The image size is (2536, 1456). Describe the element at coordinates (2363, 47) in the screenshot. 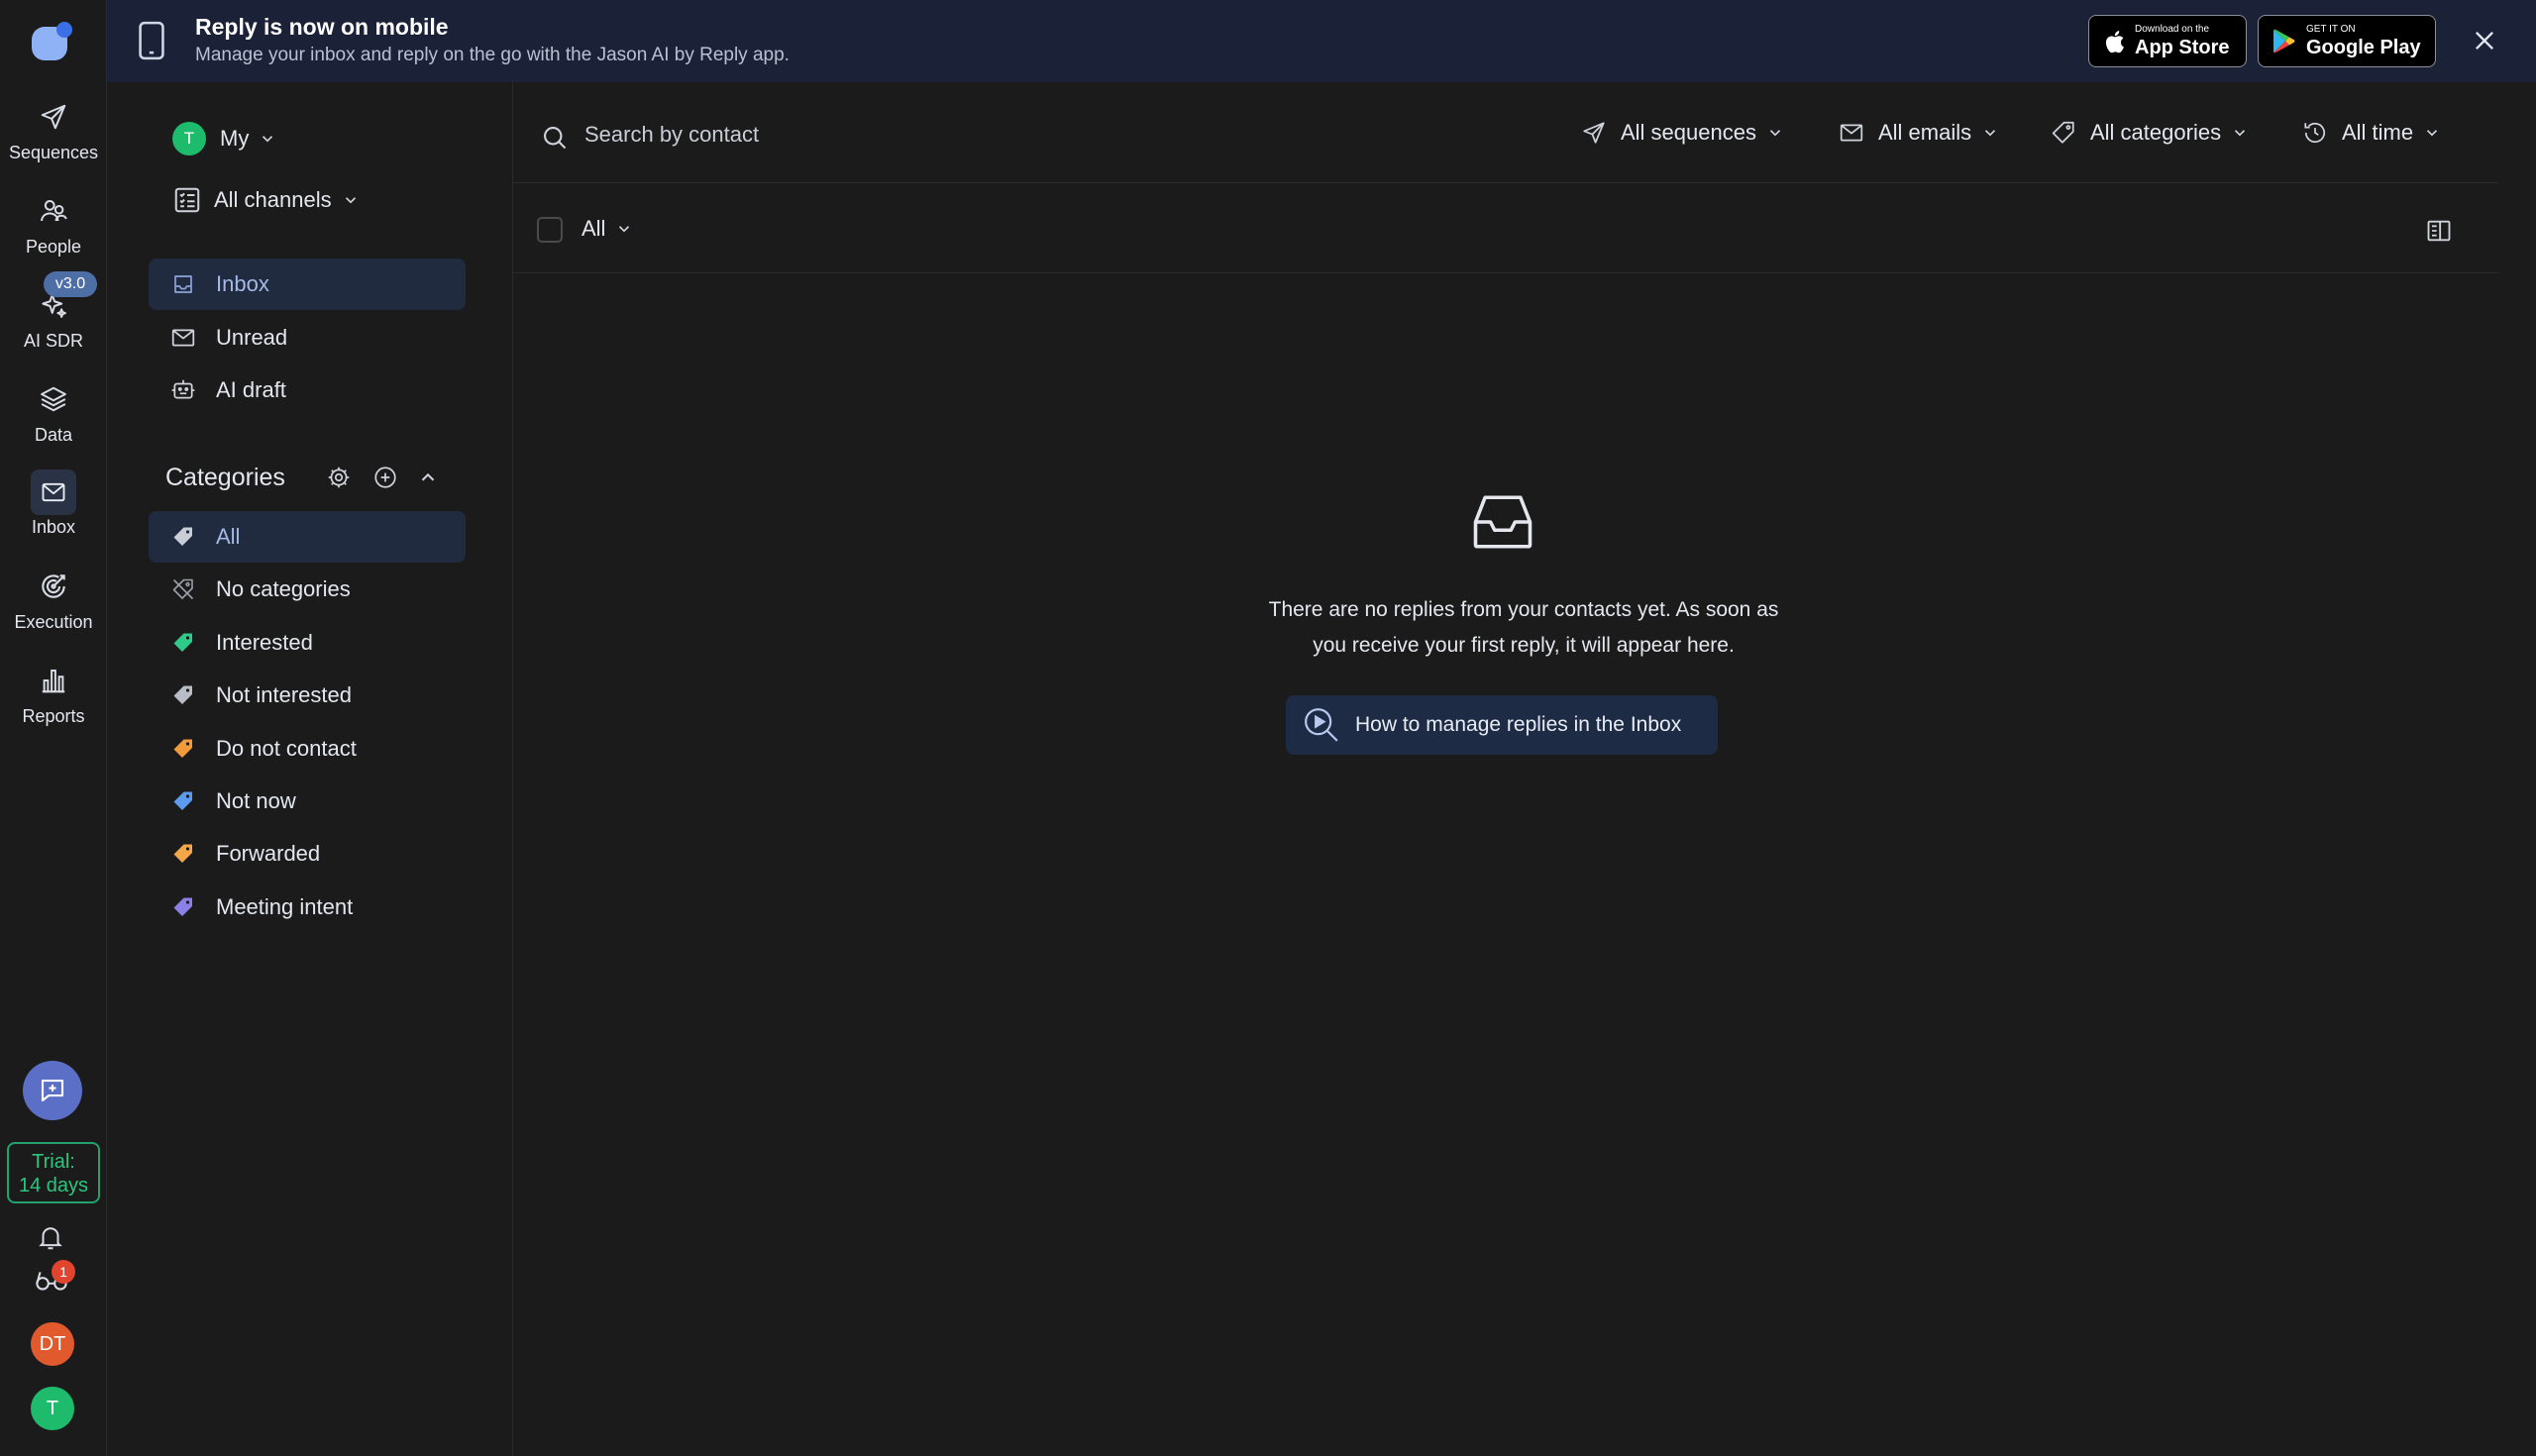

I see `google-play-big-text: Google Play` at that location.